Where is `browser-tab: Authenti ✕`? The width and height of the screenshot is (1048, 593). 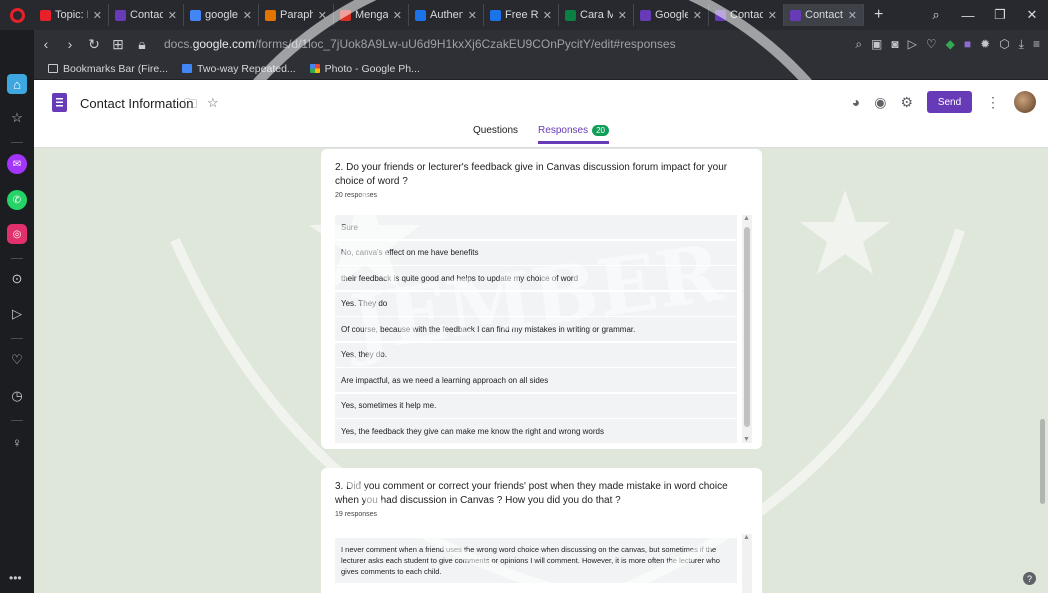
browser-tab: Authenti ✕ is located at coordinates (446, 15).